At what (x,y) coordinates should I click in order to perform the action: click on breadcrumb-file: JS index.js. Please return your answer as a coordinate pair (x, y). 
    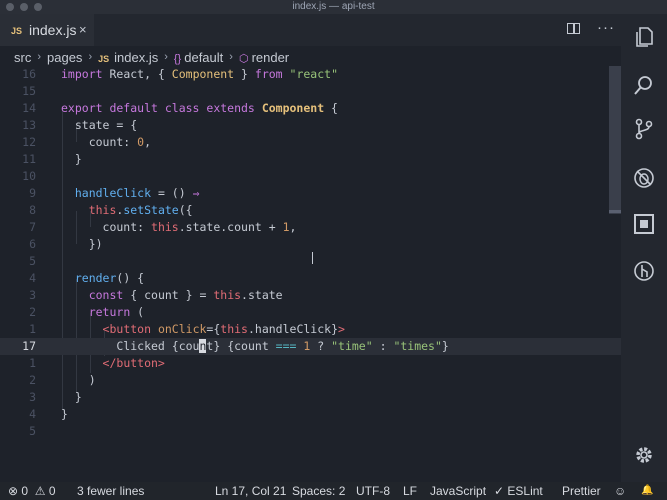
    Looking at the image, I should click on (128, 57).